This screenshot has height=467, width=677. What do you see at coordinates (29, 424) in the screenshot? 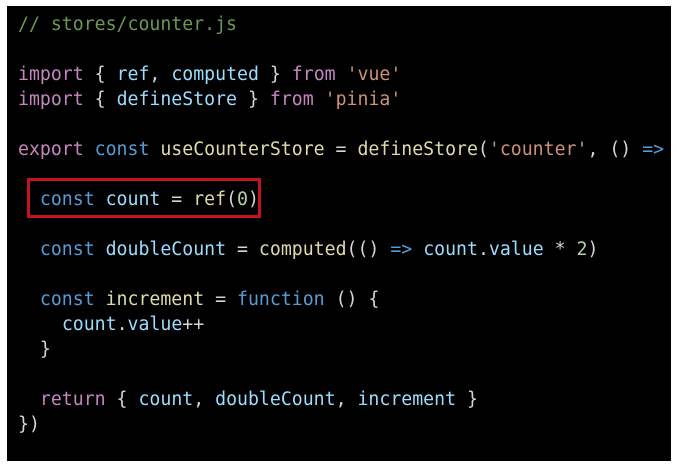
I see `code-token: })` at bounding box center [29, 424].